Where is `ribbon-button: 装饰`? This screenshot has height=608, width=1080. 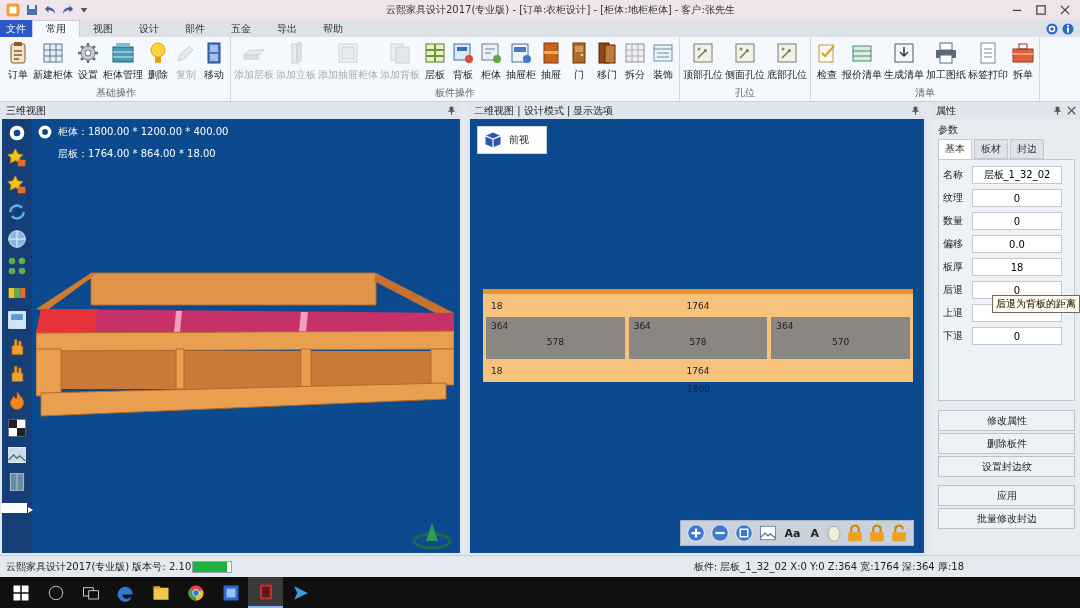 ribbon-button: 装饰 is located at coordinates (663, 62).